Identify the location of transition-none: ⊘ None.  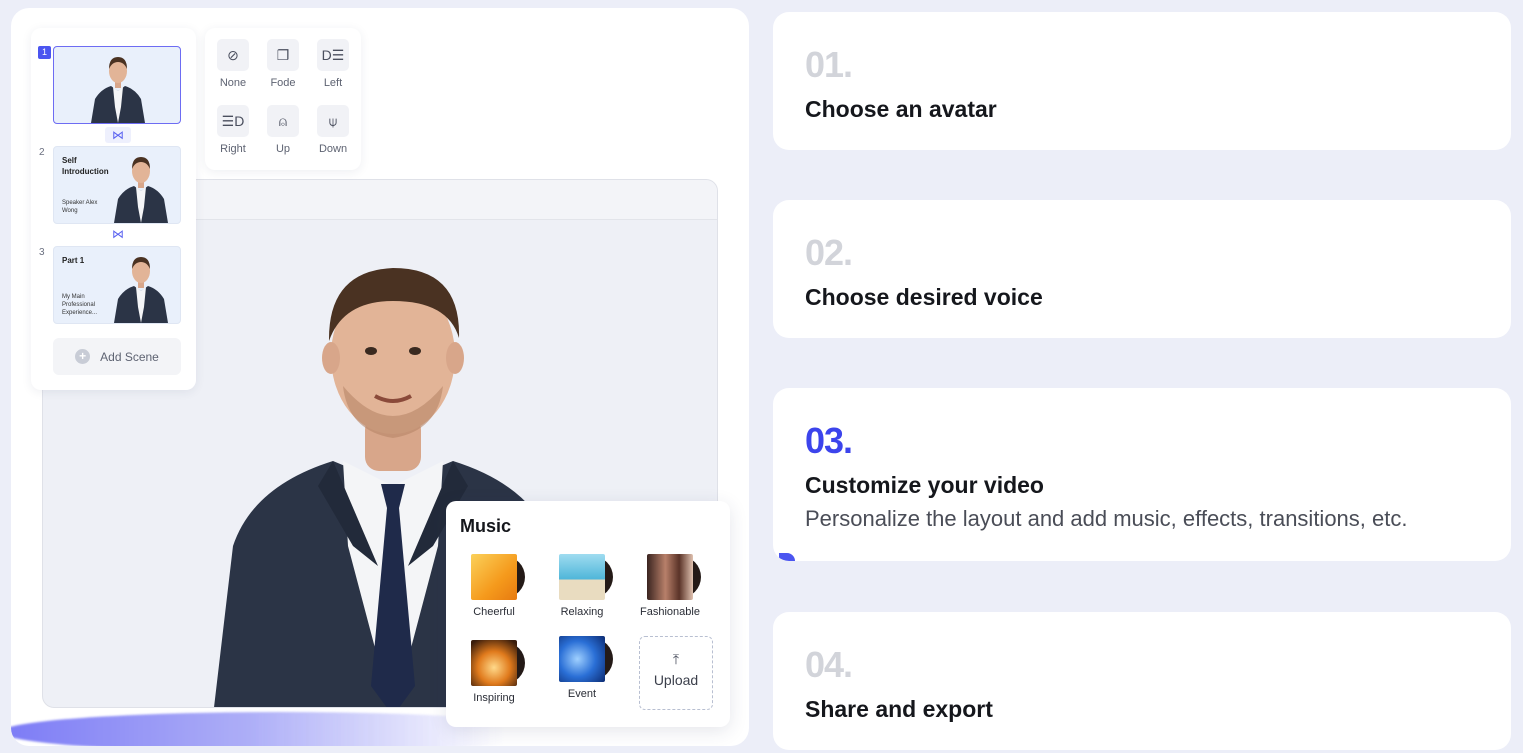
(233, 64).